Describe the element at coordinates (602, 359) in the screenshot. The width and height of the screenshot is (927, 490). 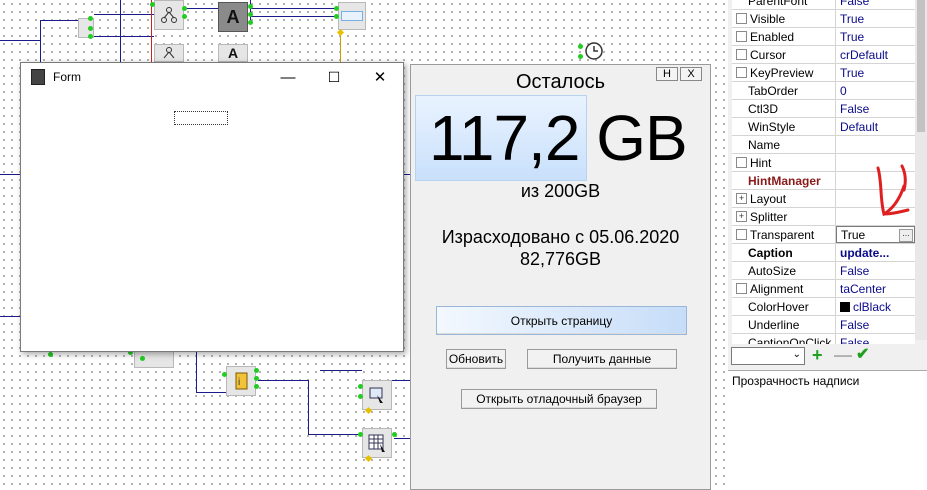
I see `get-data-button: Получить данные` at that location.